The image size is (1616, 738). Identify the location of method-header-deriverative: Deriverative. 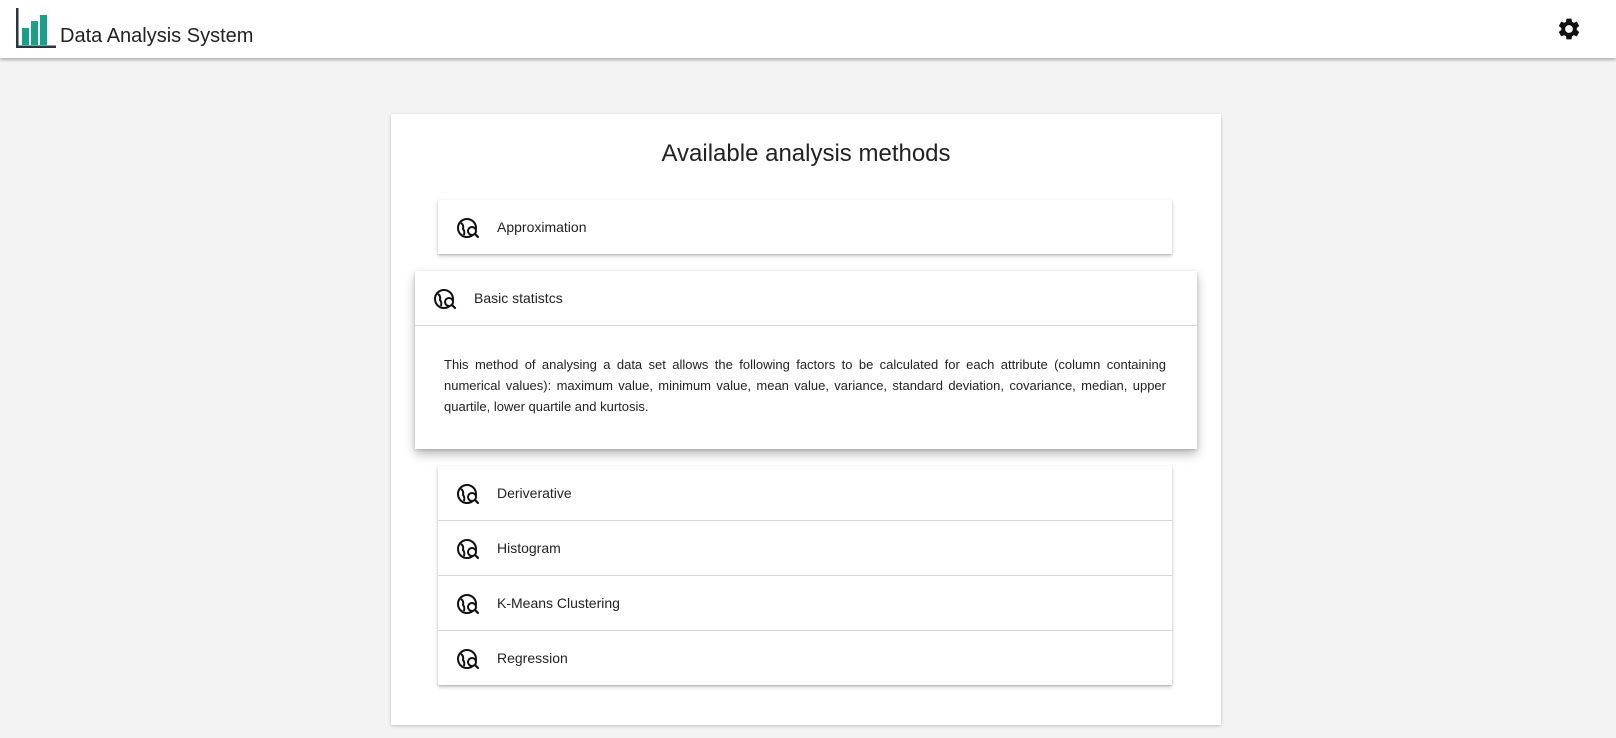
(805, 493).